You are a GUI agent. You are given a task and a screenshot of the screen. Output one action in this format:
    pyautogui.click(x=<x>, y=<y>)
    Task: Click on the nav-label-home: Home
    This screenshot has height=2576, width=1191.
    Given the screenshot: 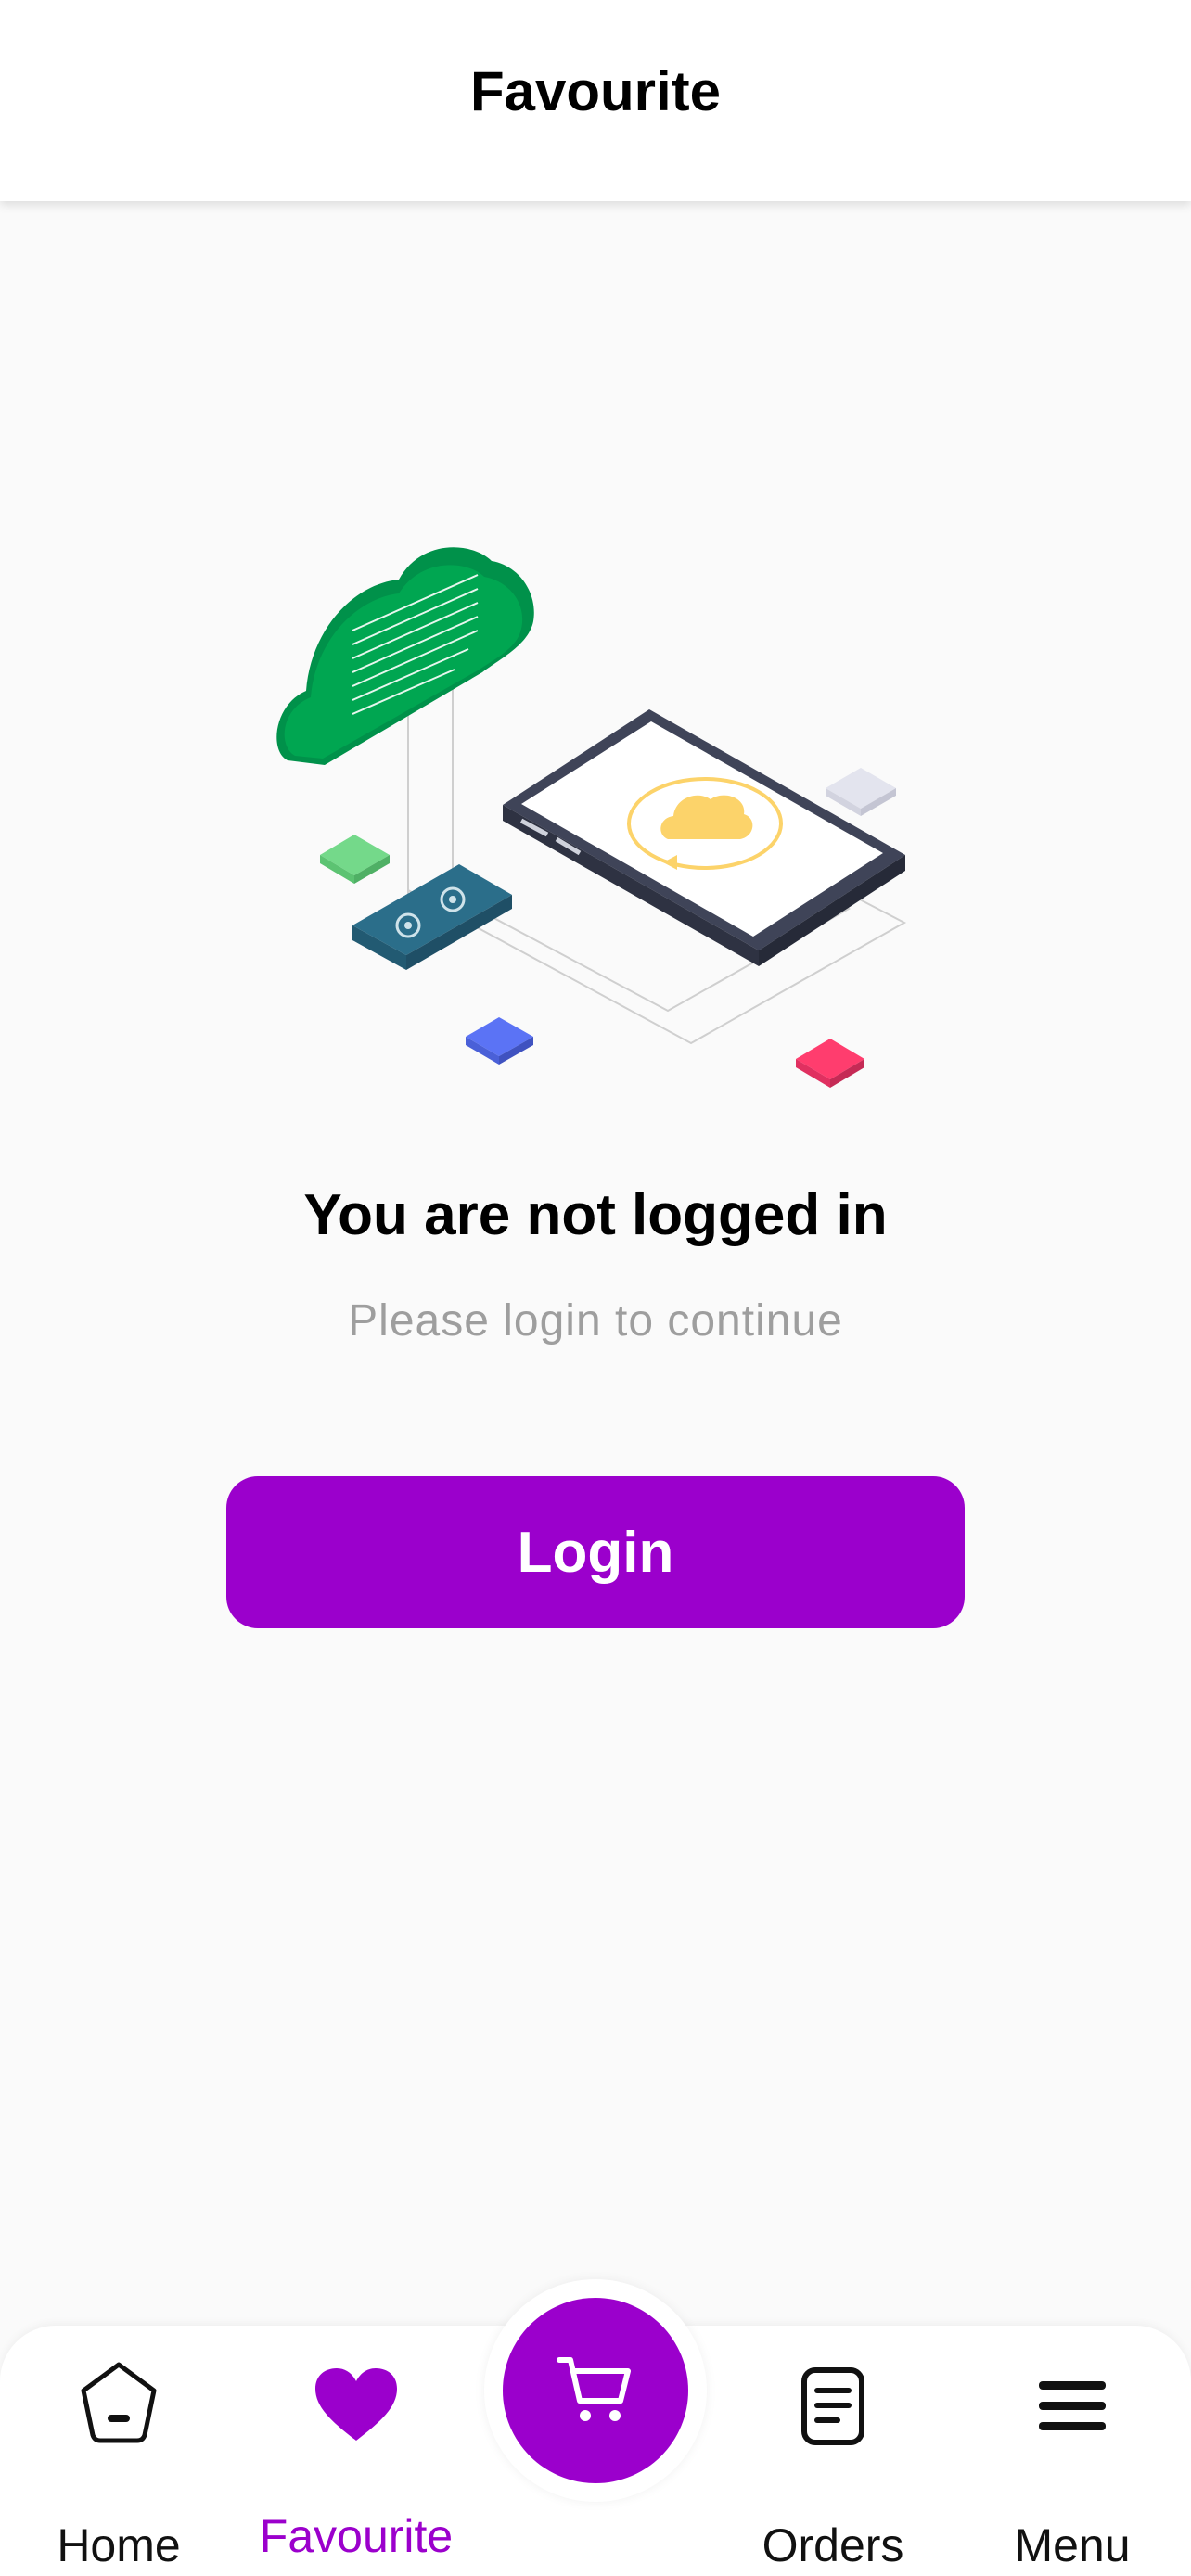 What is the action you would take?
    pyautogui.click(x=119, y=2545)
    